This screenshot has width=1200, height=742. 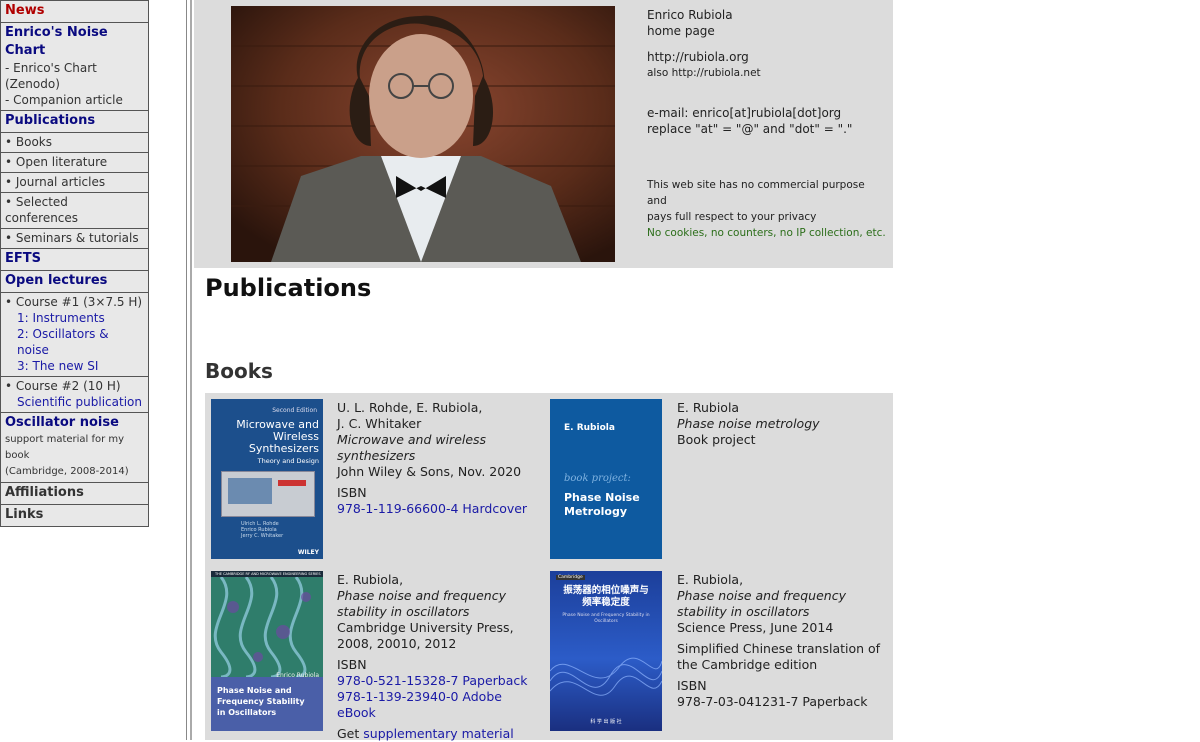 What do you see at coordinates (421, 595) in the screenshot?
I see `book-title: Phase noise and frequency` at bounding box center [421, 595].